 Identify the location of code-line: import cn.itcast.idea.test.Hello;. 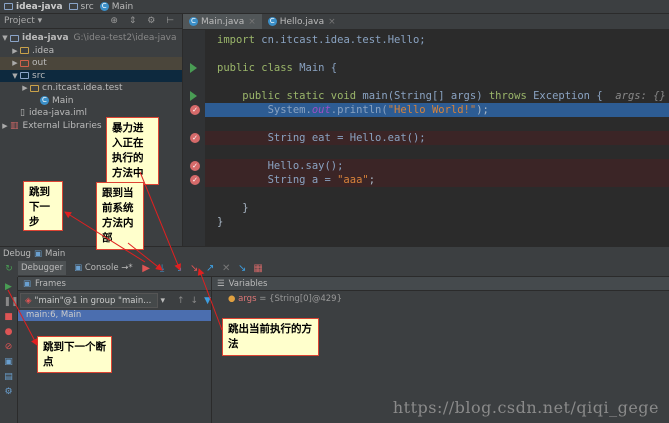
(321, 40).